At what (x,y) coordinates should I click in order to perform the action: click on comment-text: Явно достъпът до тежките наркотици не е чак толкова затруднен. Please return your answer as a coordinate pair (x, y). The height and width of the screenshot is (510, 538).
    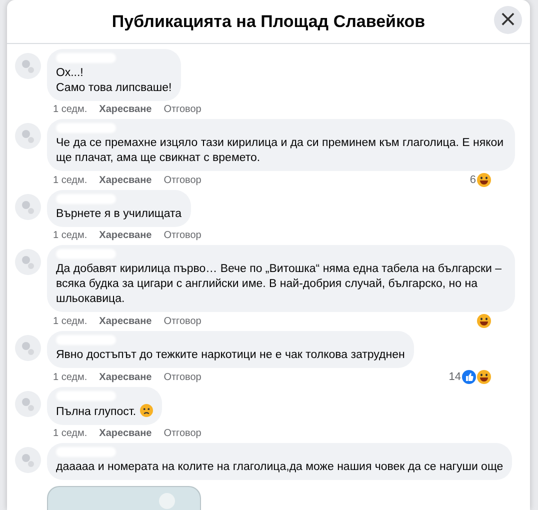
    Looking at the image, I should click on (230, 355).